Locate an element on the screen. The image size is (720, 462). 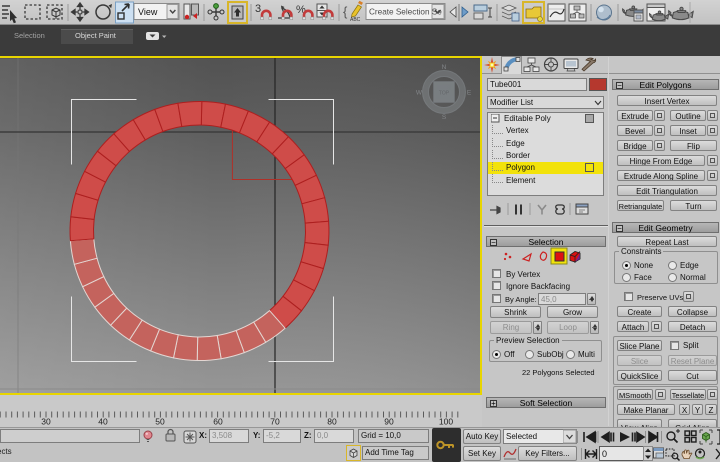
svg-text: N is located at coordinates (444, 67).